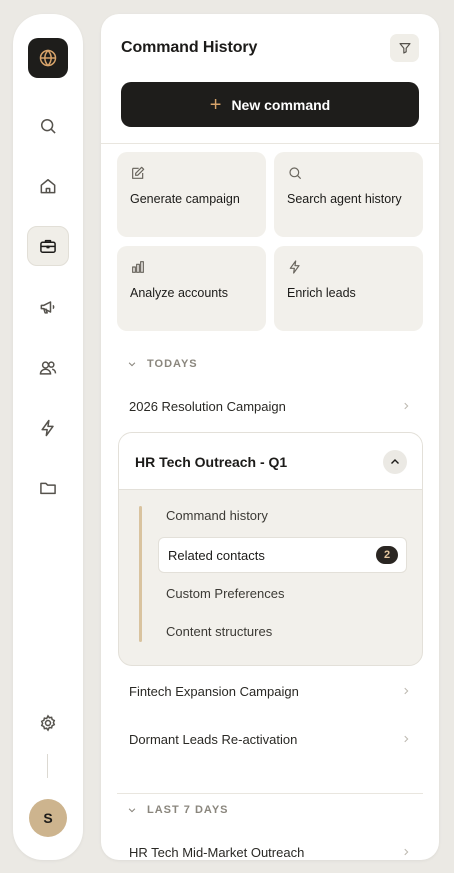 Image resolution: width=454 pixels, height=873 pixels. I want to click on quick-action-label: Generate campaign, so click(185, 199).